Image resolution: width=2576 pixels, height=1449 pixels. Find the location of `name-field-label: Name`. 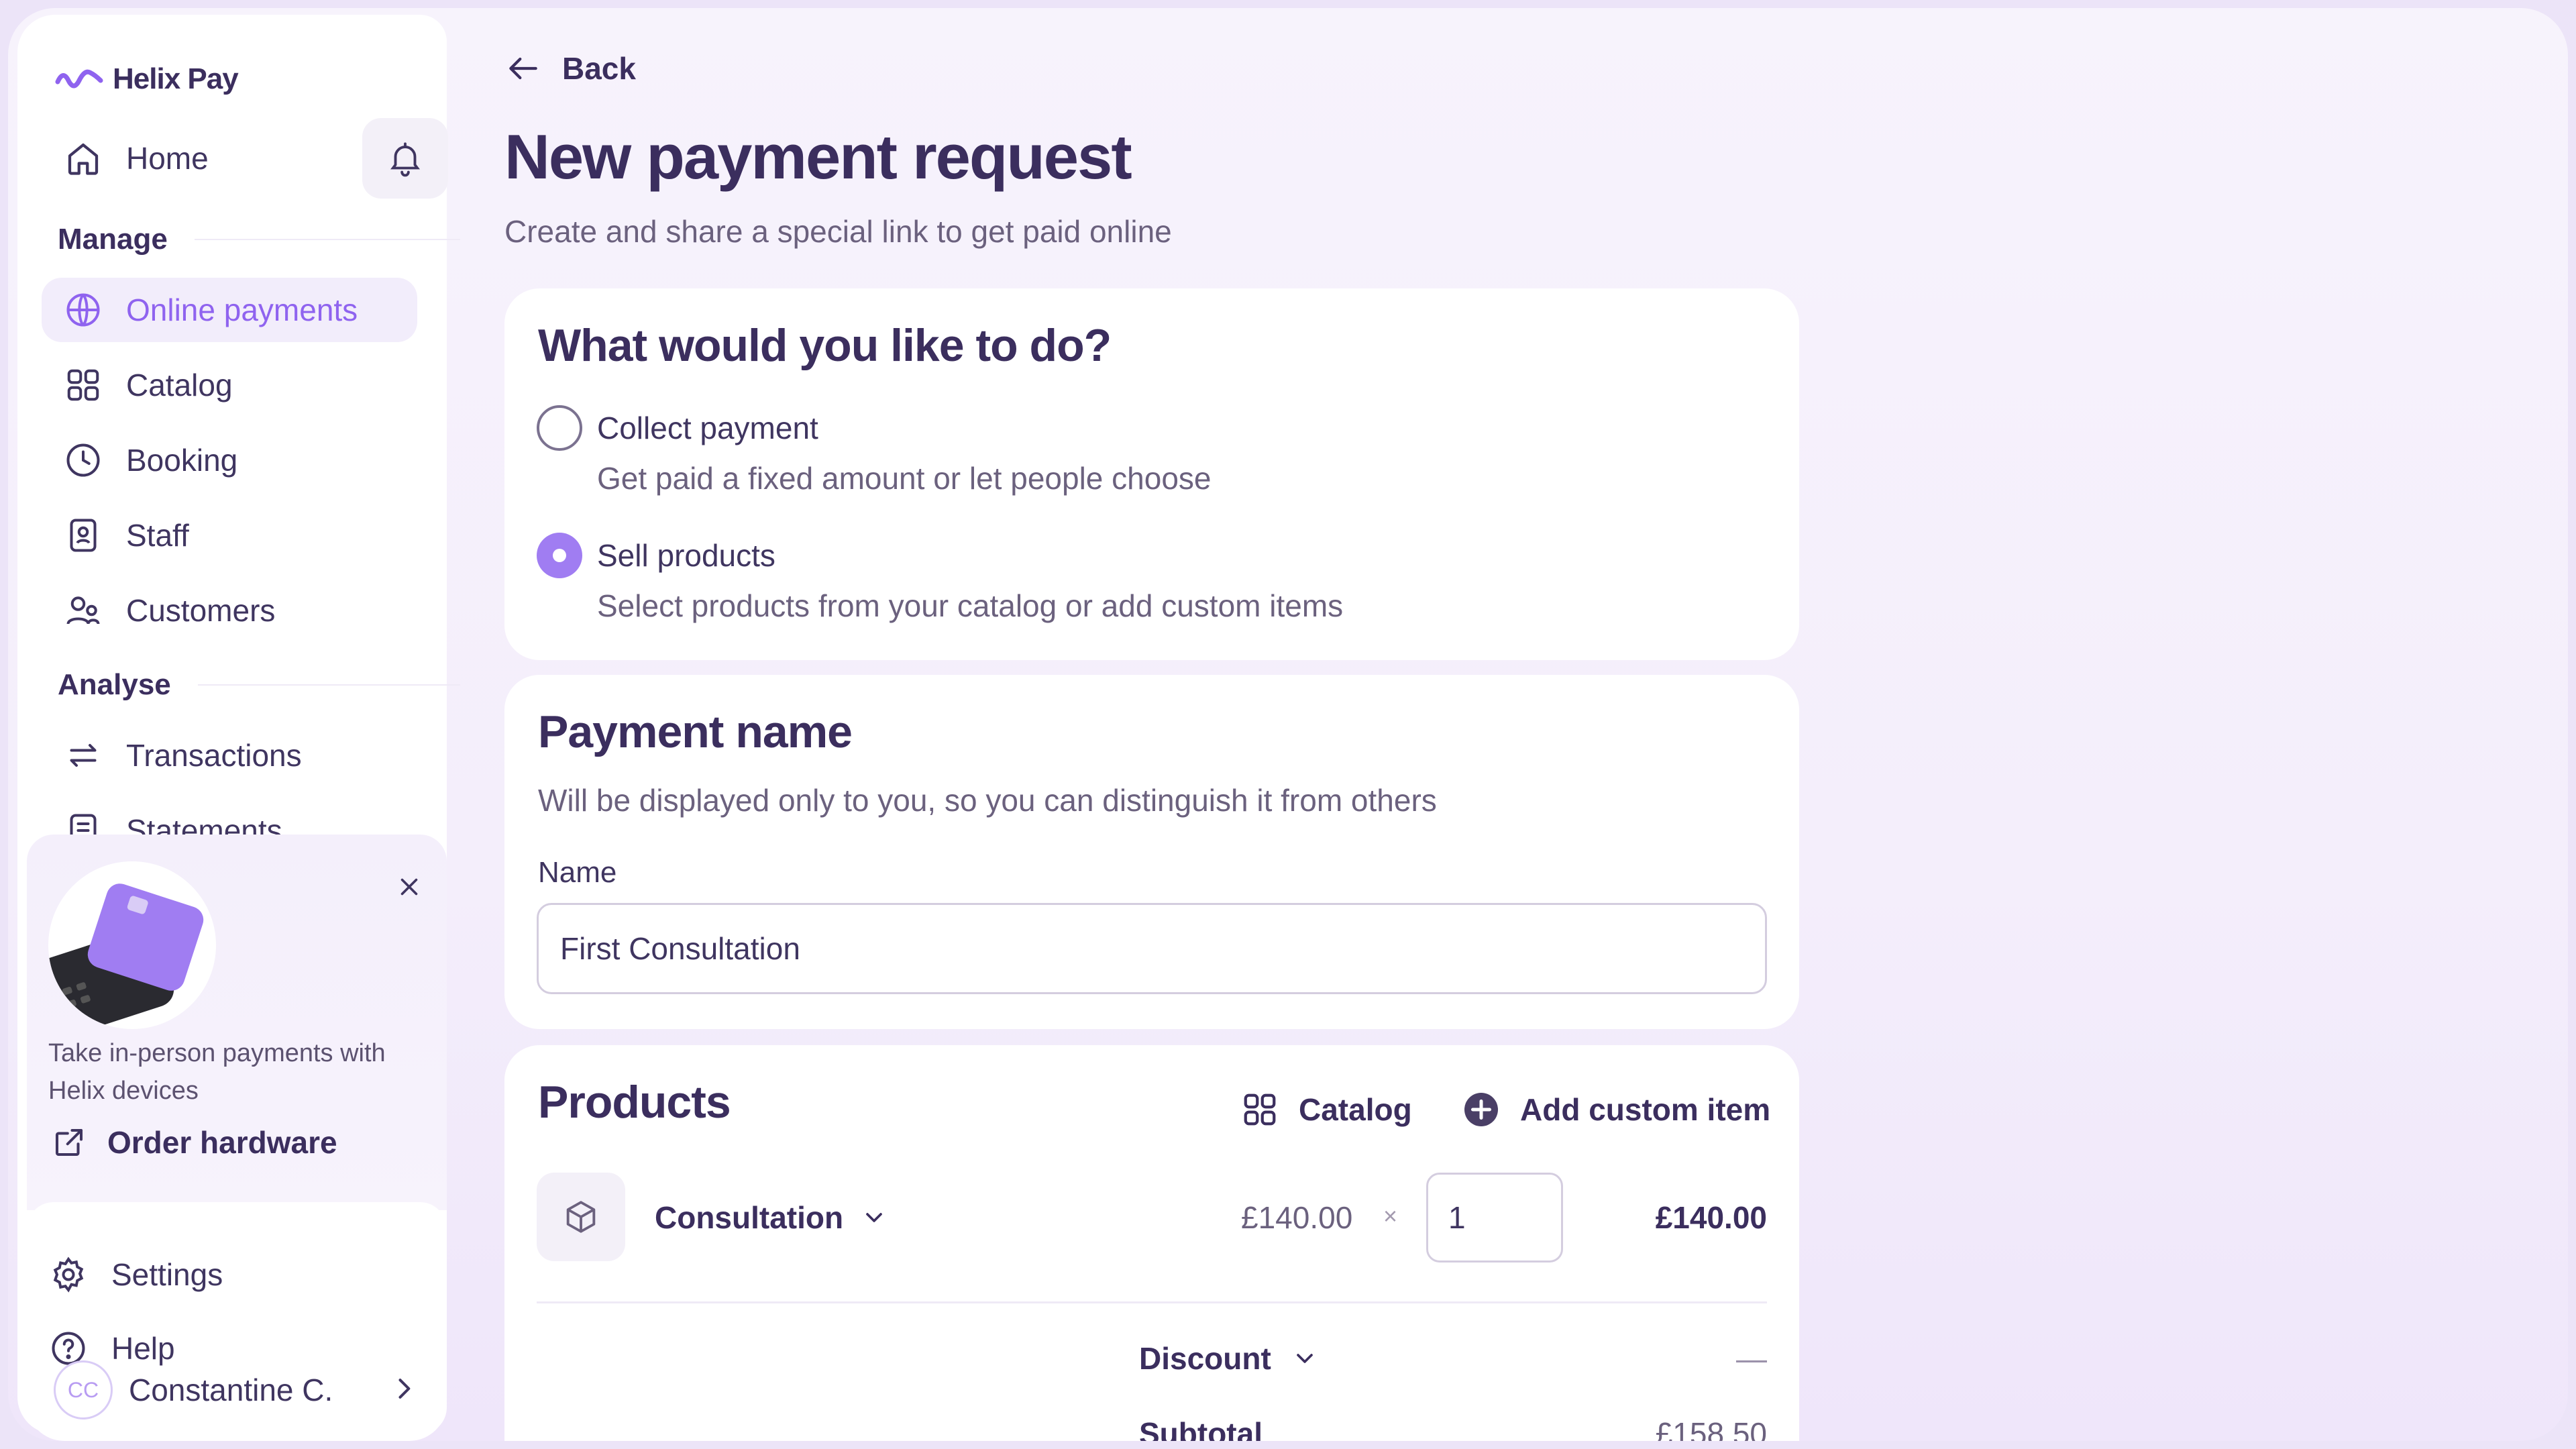

name-field-label: Name is located at coordinates (577, 872).